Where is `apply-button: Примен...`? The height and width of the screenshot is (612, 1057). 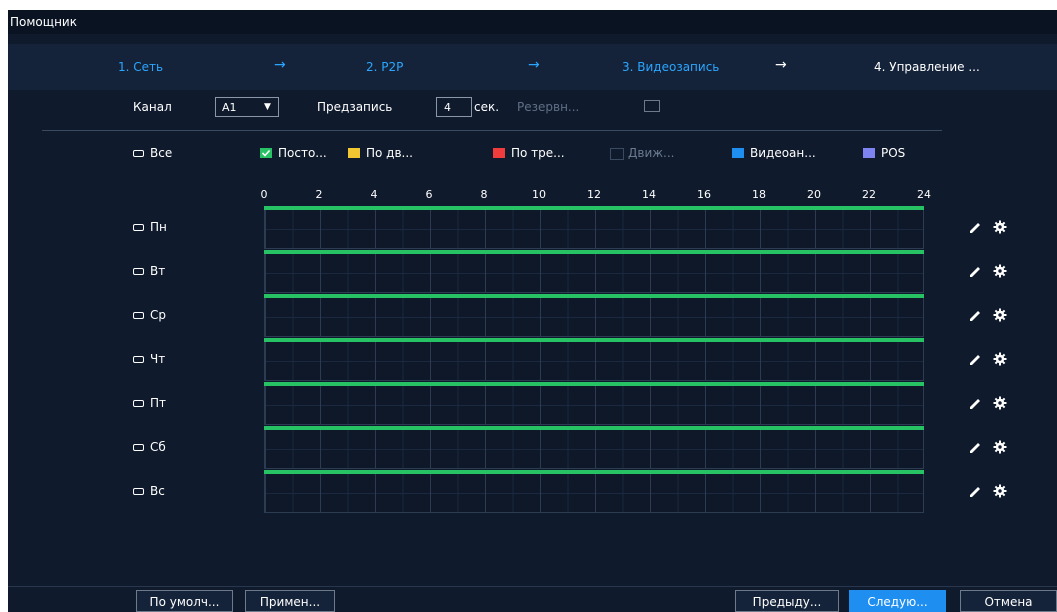
apply-button: Примен... is located at coordinates (290, 601).